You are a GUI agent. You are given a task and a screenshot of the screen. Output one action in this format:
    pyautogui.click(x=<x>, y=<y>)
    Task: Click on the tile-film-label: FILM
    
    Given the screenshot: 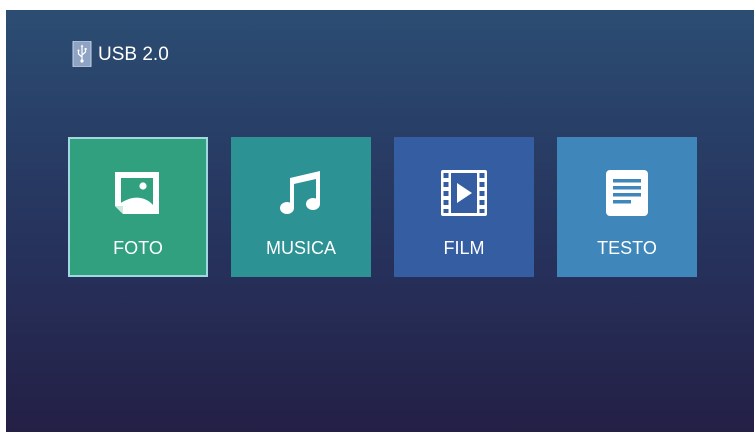 What is the action you would take?
    pyautogui.click(x=464, y=248)
    